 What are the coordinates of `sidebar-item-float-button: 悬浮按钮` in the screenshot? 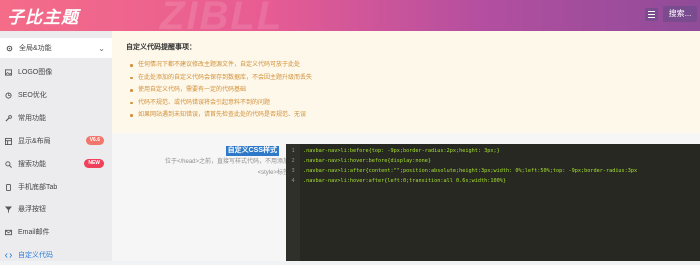 It's located at (56, 209).